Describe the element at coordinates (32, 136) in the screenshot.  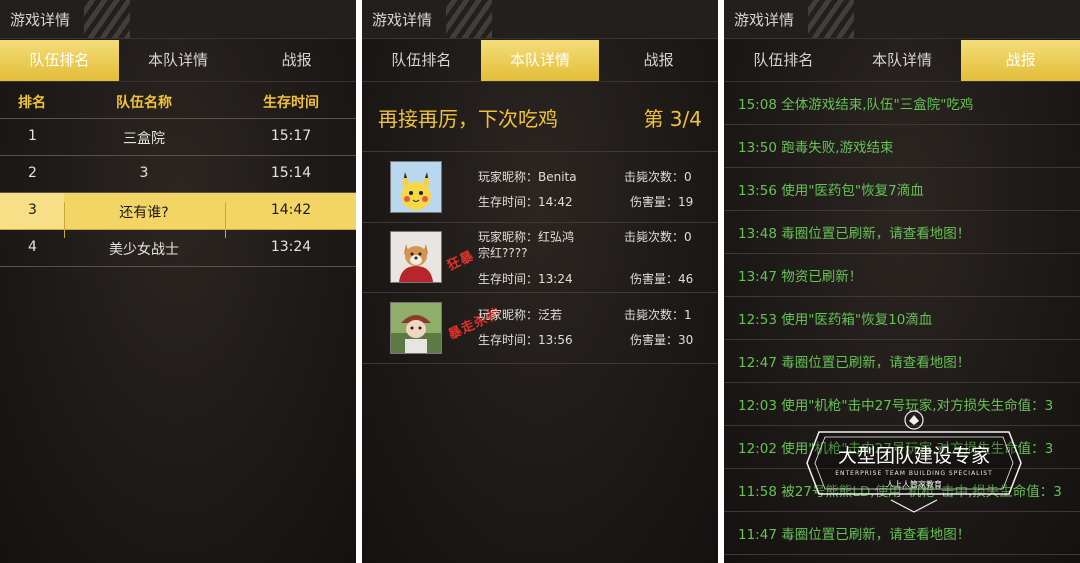
I see `rank-cell: 1` at that location.